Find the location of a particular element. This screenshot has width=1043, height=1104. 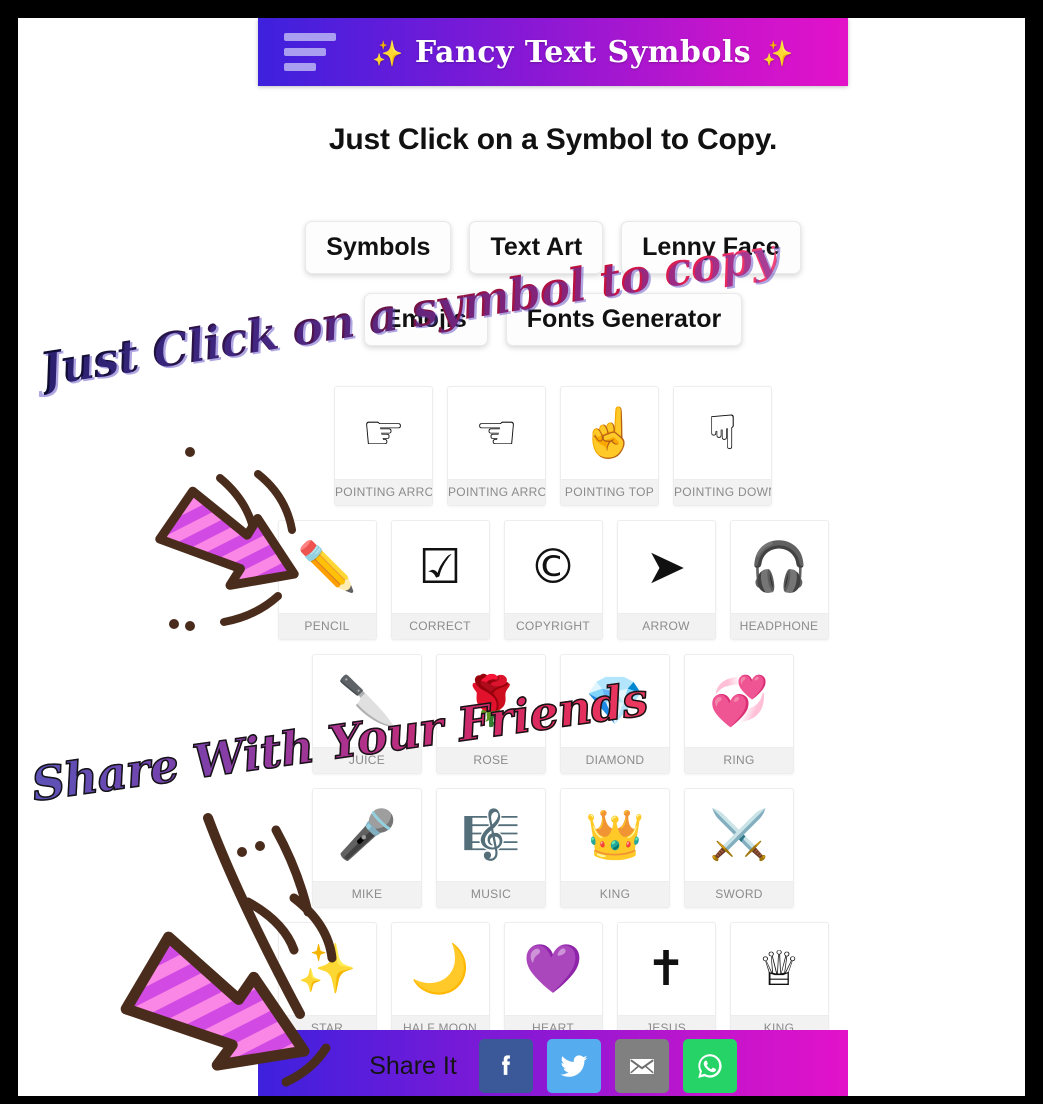

symbol-glyph-icon: 👑 is located at coordinates (615, 835).